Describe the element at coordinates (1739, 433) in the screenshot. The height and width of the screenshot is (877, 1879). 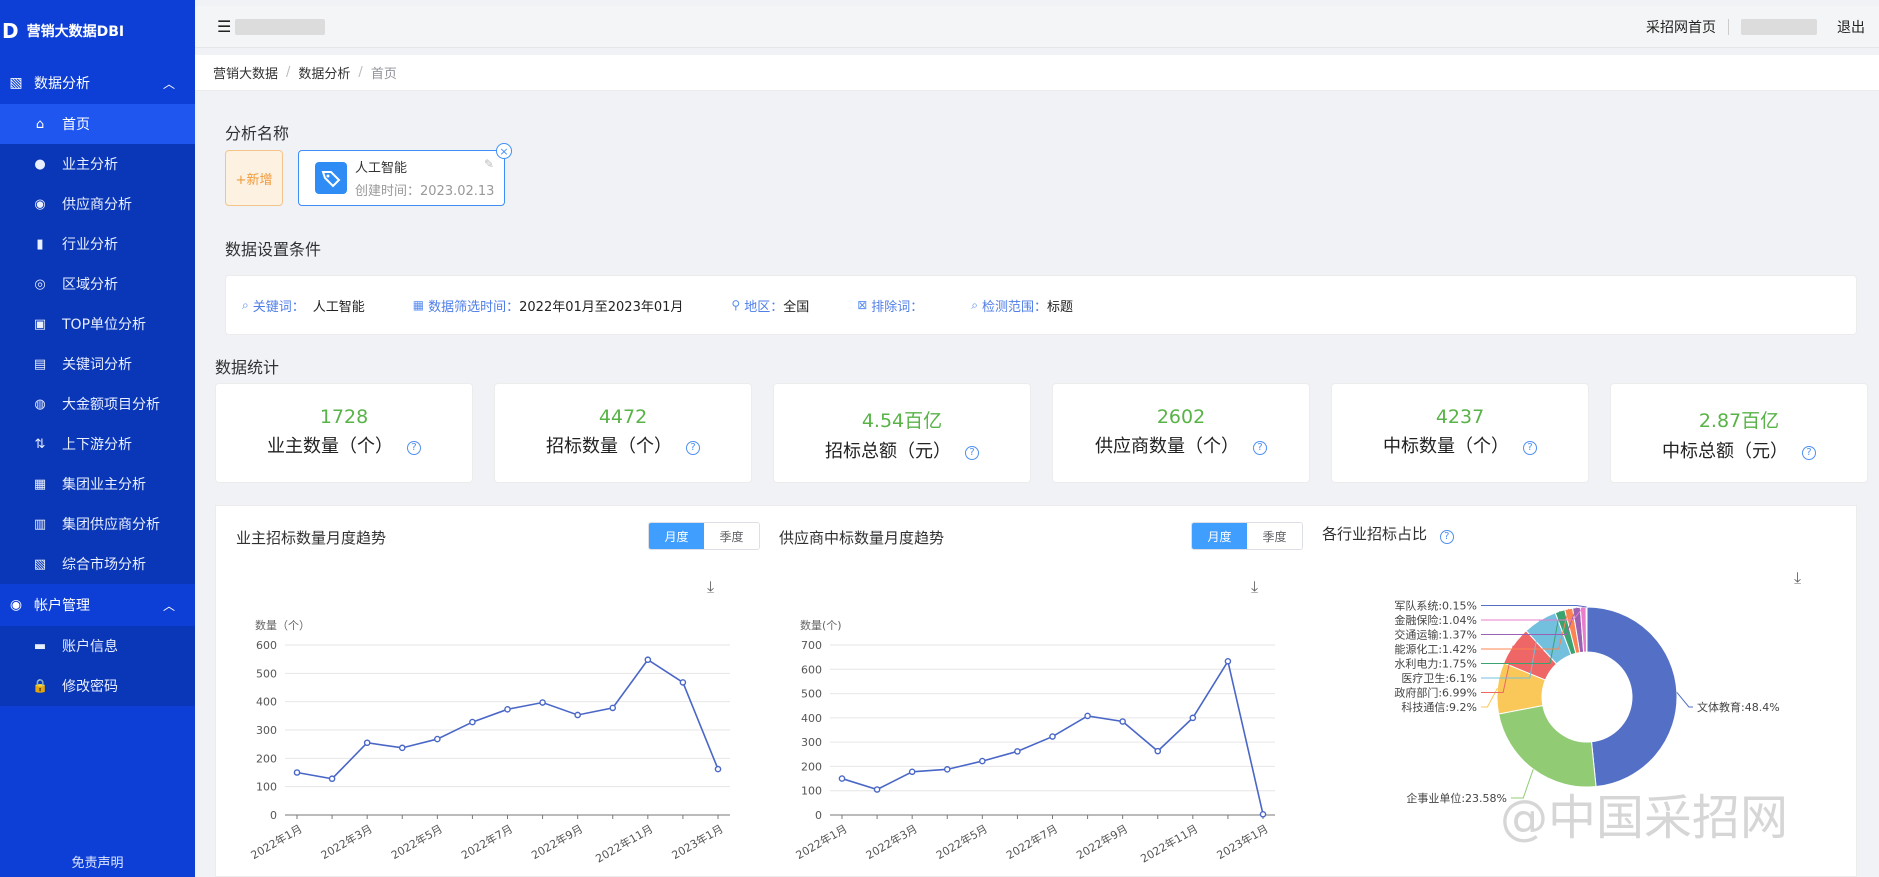
I see `stat-card: 2.87百亿 中标总额（元）?` at that location.